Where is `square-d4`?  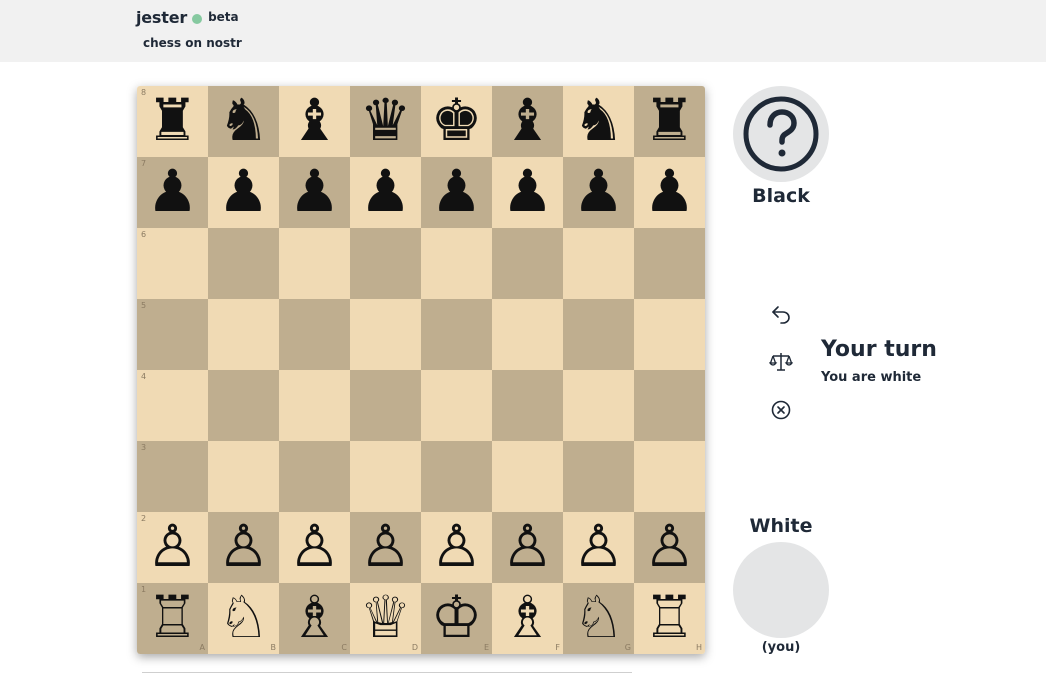 square-d4 is located at coordinates (385, 405).